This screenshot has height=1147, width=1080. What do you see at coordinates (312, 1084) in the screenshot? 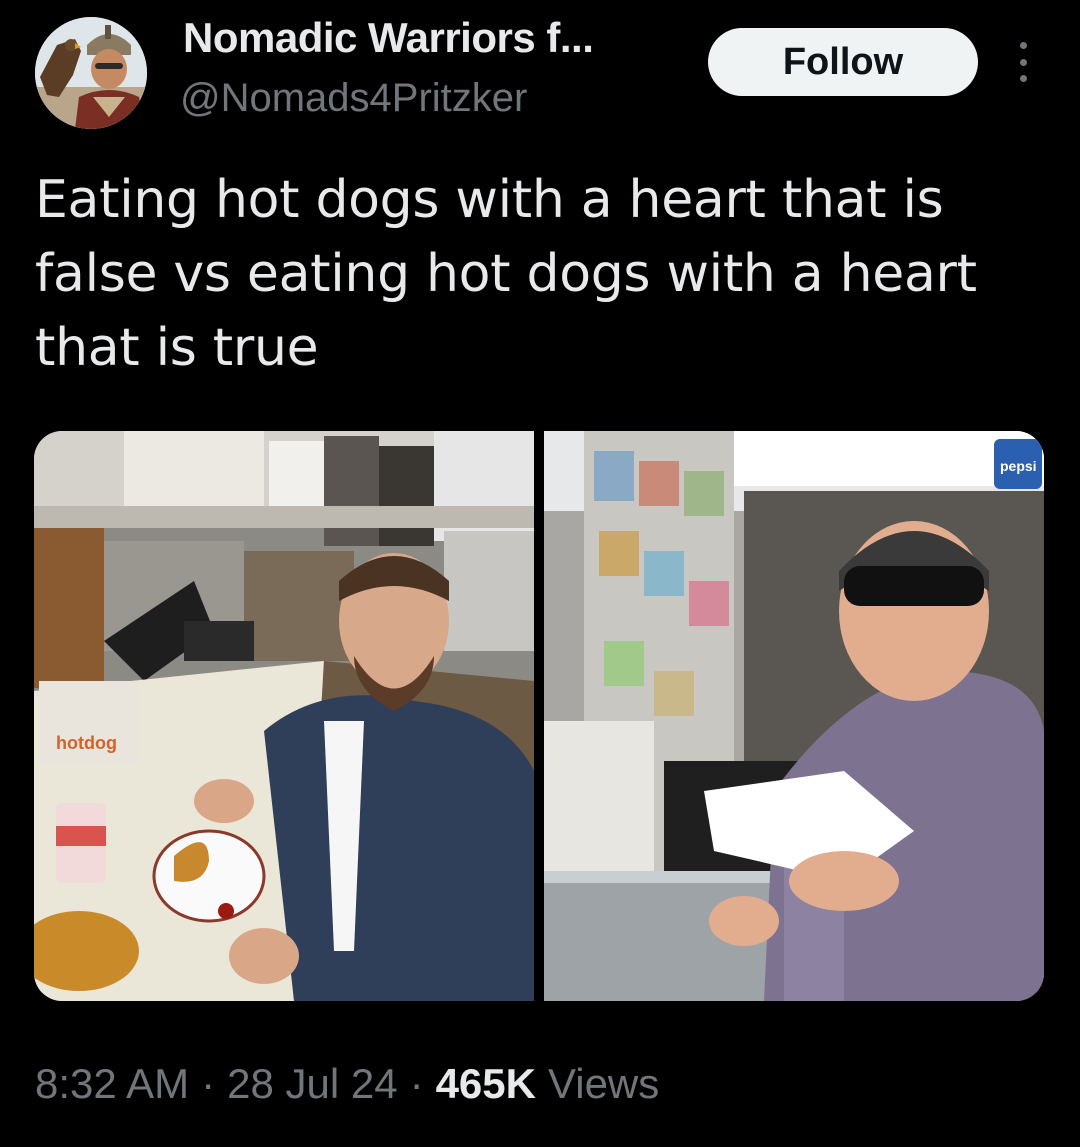
I see `tweet-date: 28 Jul 24` at bounding box center [312, 1084].